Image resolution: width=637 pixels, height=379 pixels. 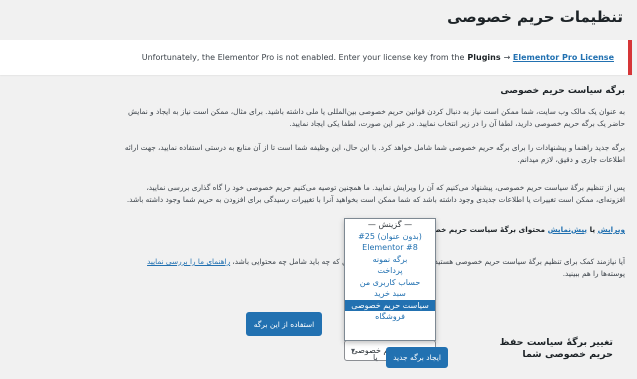 What do you see at coordinates (592, 229) in the screenshot?
I see `edit-or: یا` at bounding box center [592, 229].